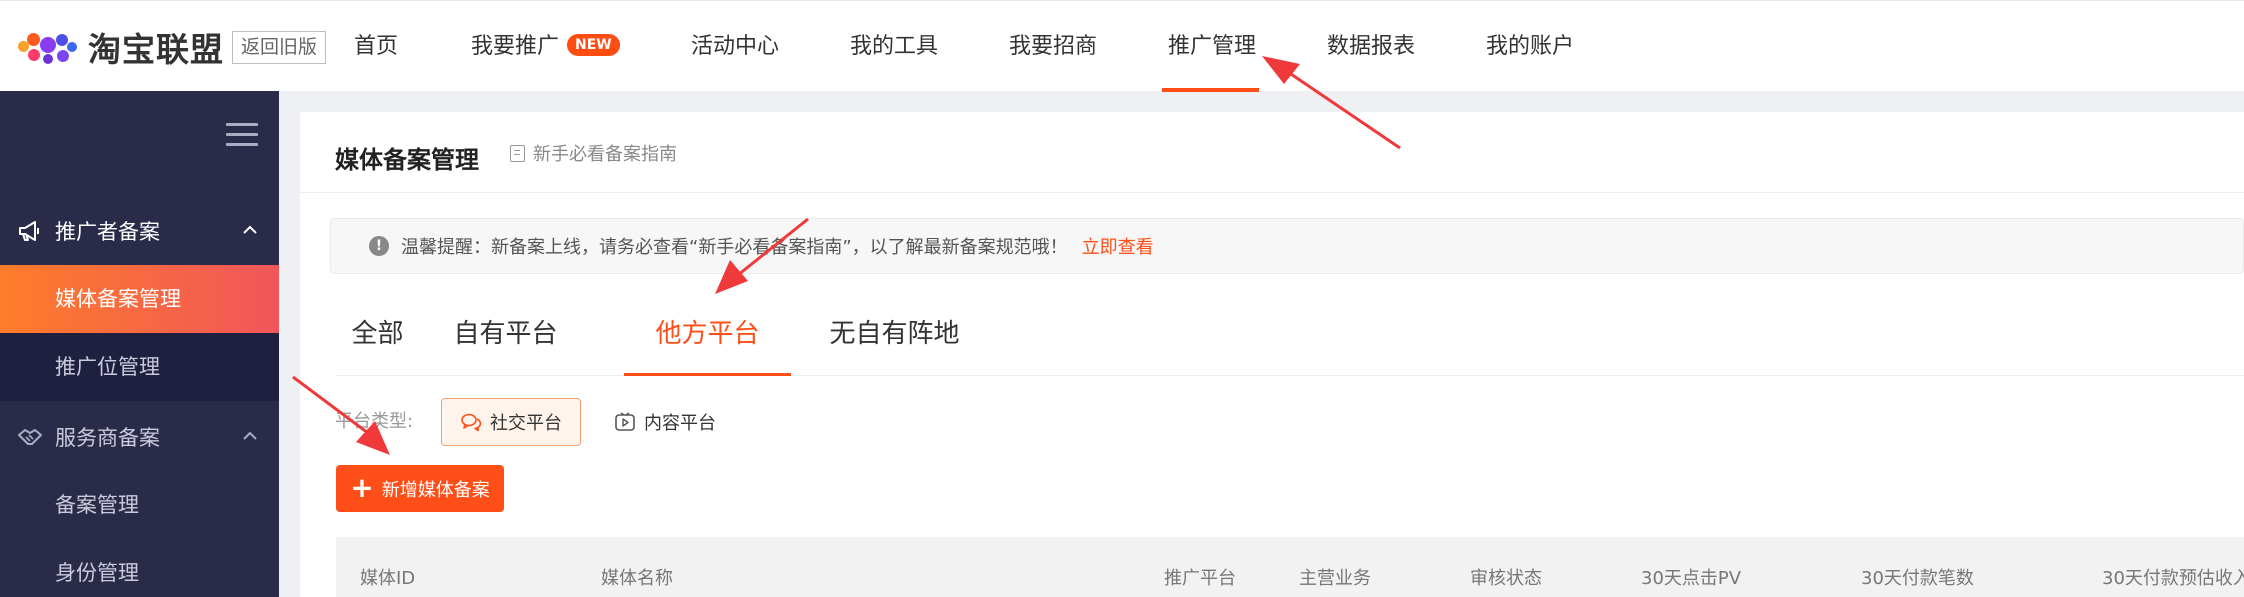  I want to click on nav-my-tools: 我的工具, so click(894, 46).